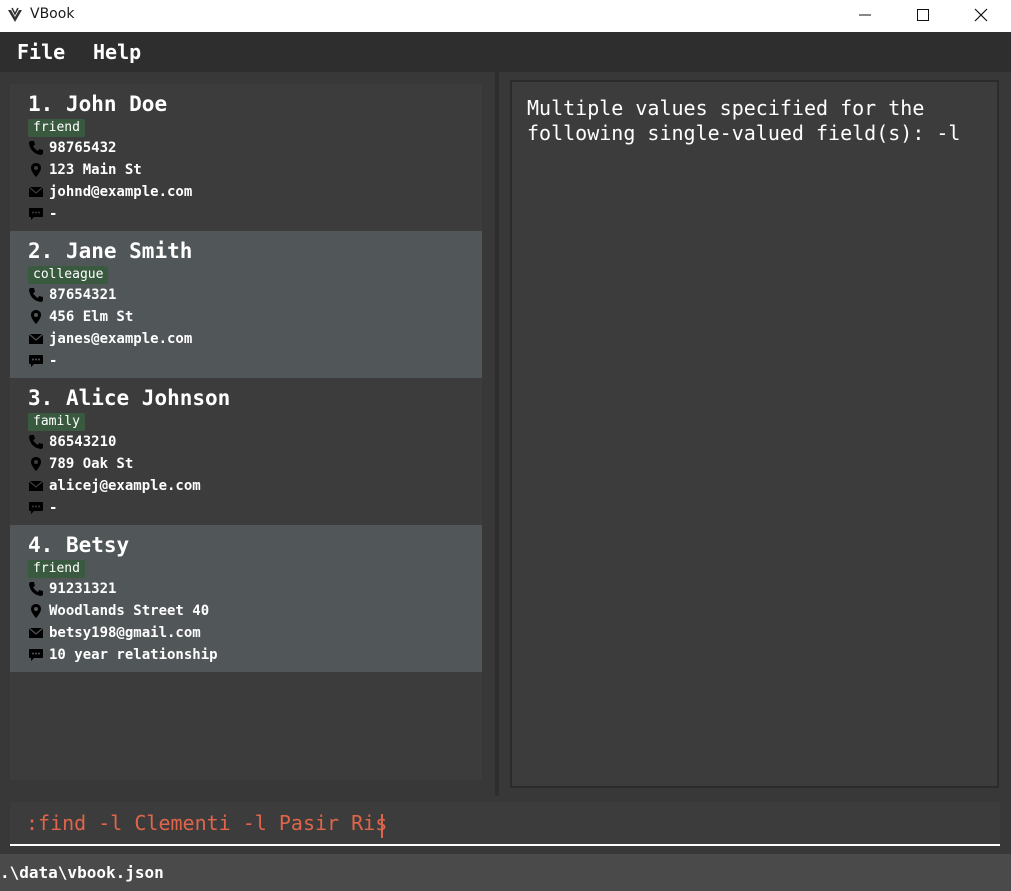 This screenshot has height=891, width=1011. What do you see at coordinates (117, 52) in the screenshot?
I see `menu-help: Help` at bounding box center [117, 52].